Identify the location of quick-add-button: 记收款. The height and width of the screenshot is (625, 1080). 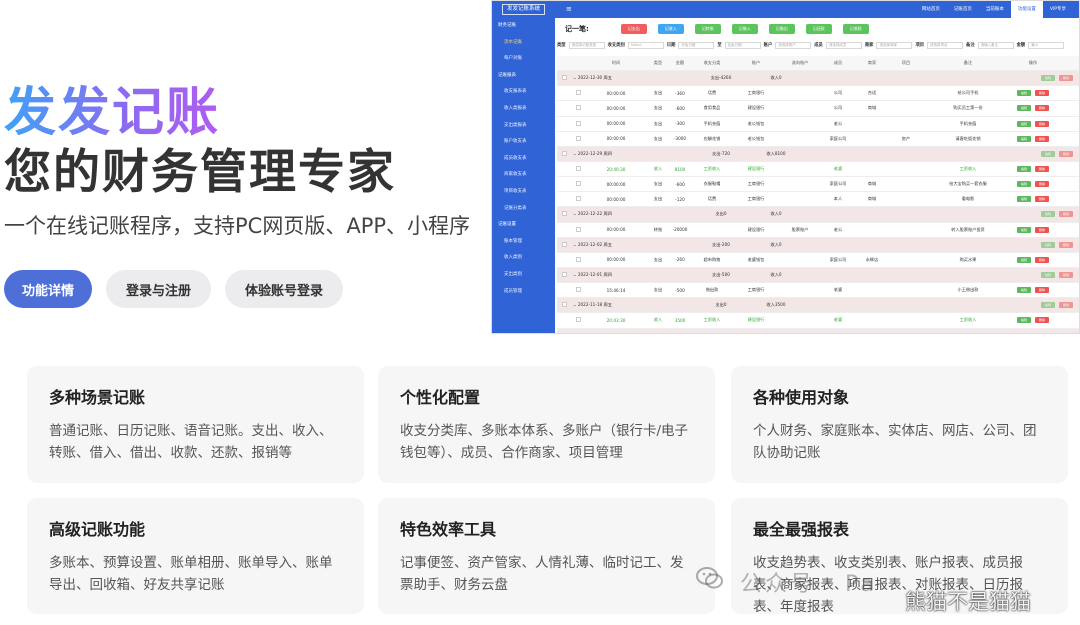
(855, 29).